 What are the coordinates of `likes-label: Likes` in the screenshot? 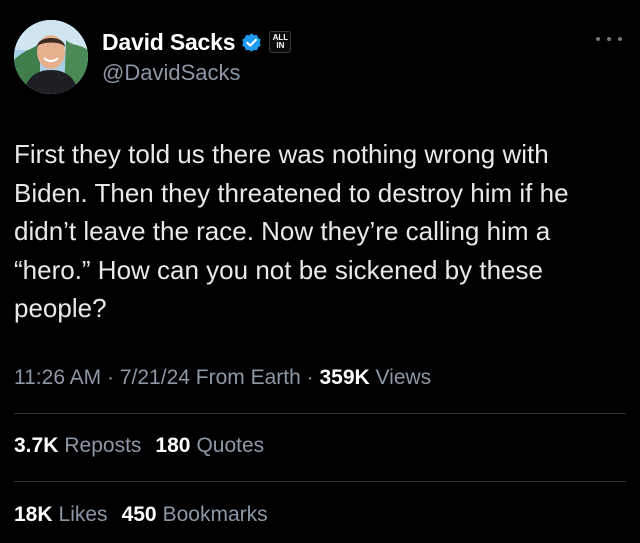 It's located at (83, 514).